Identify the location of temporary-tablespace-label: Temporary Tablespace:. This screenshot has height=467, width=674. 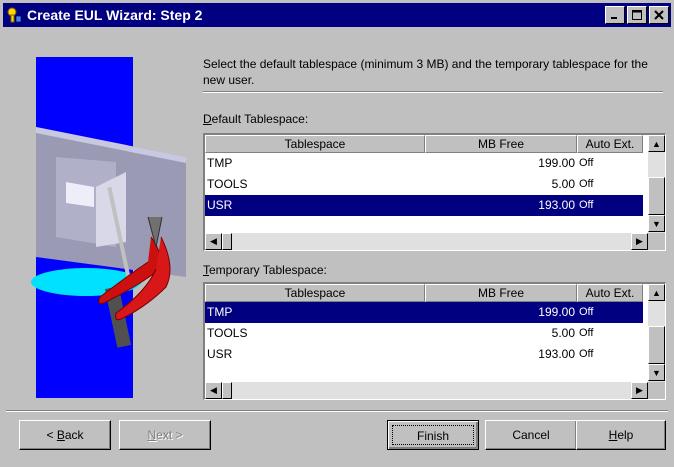
(265, 270).